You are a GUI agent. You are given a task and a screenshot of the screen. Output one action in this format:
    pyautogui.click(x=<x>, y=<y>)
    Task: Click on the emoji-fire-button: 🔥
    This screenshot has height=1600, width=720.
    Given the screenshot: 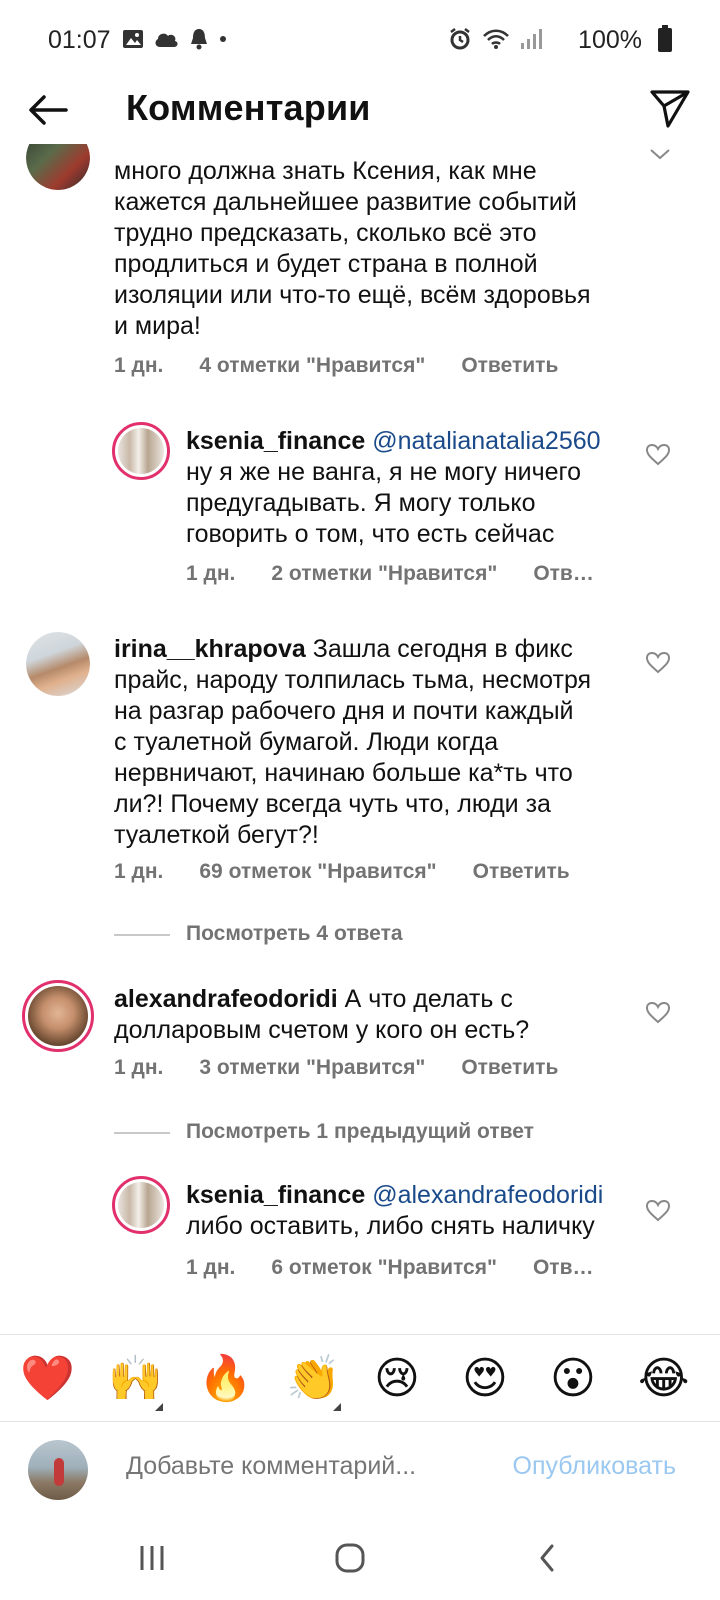 What is the action you would take?
    pyautogui.click(x=225, y=1379)
    